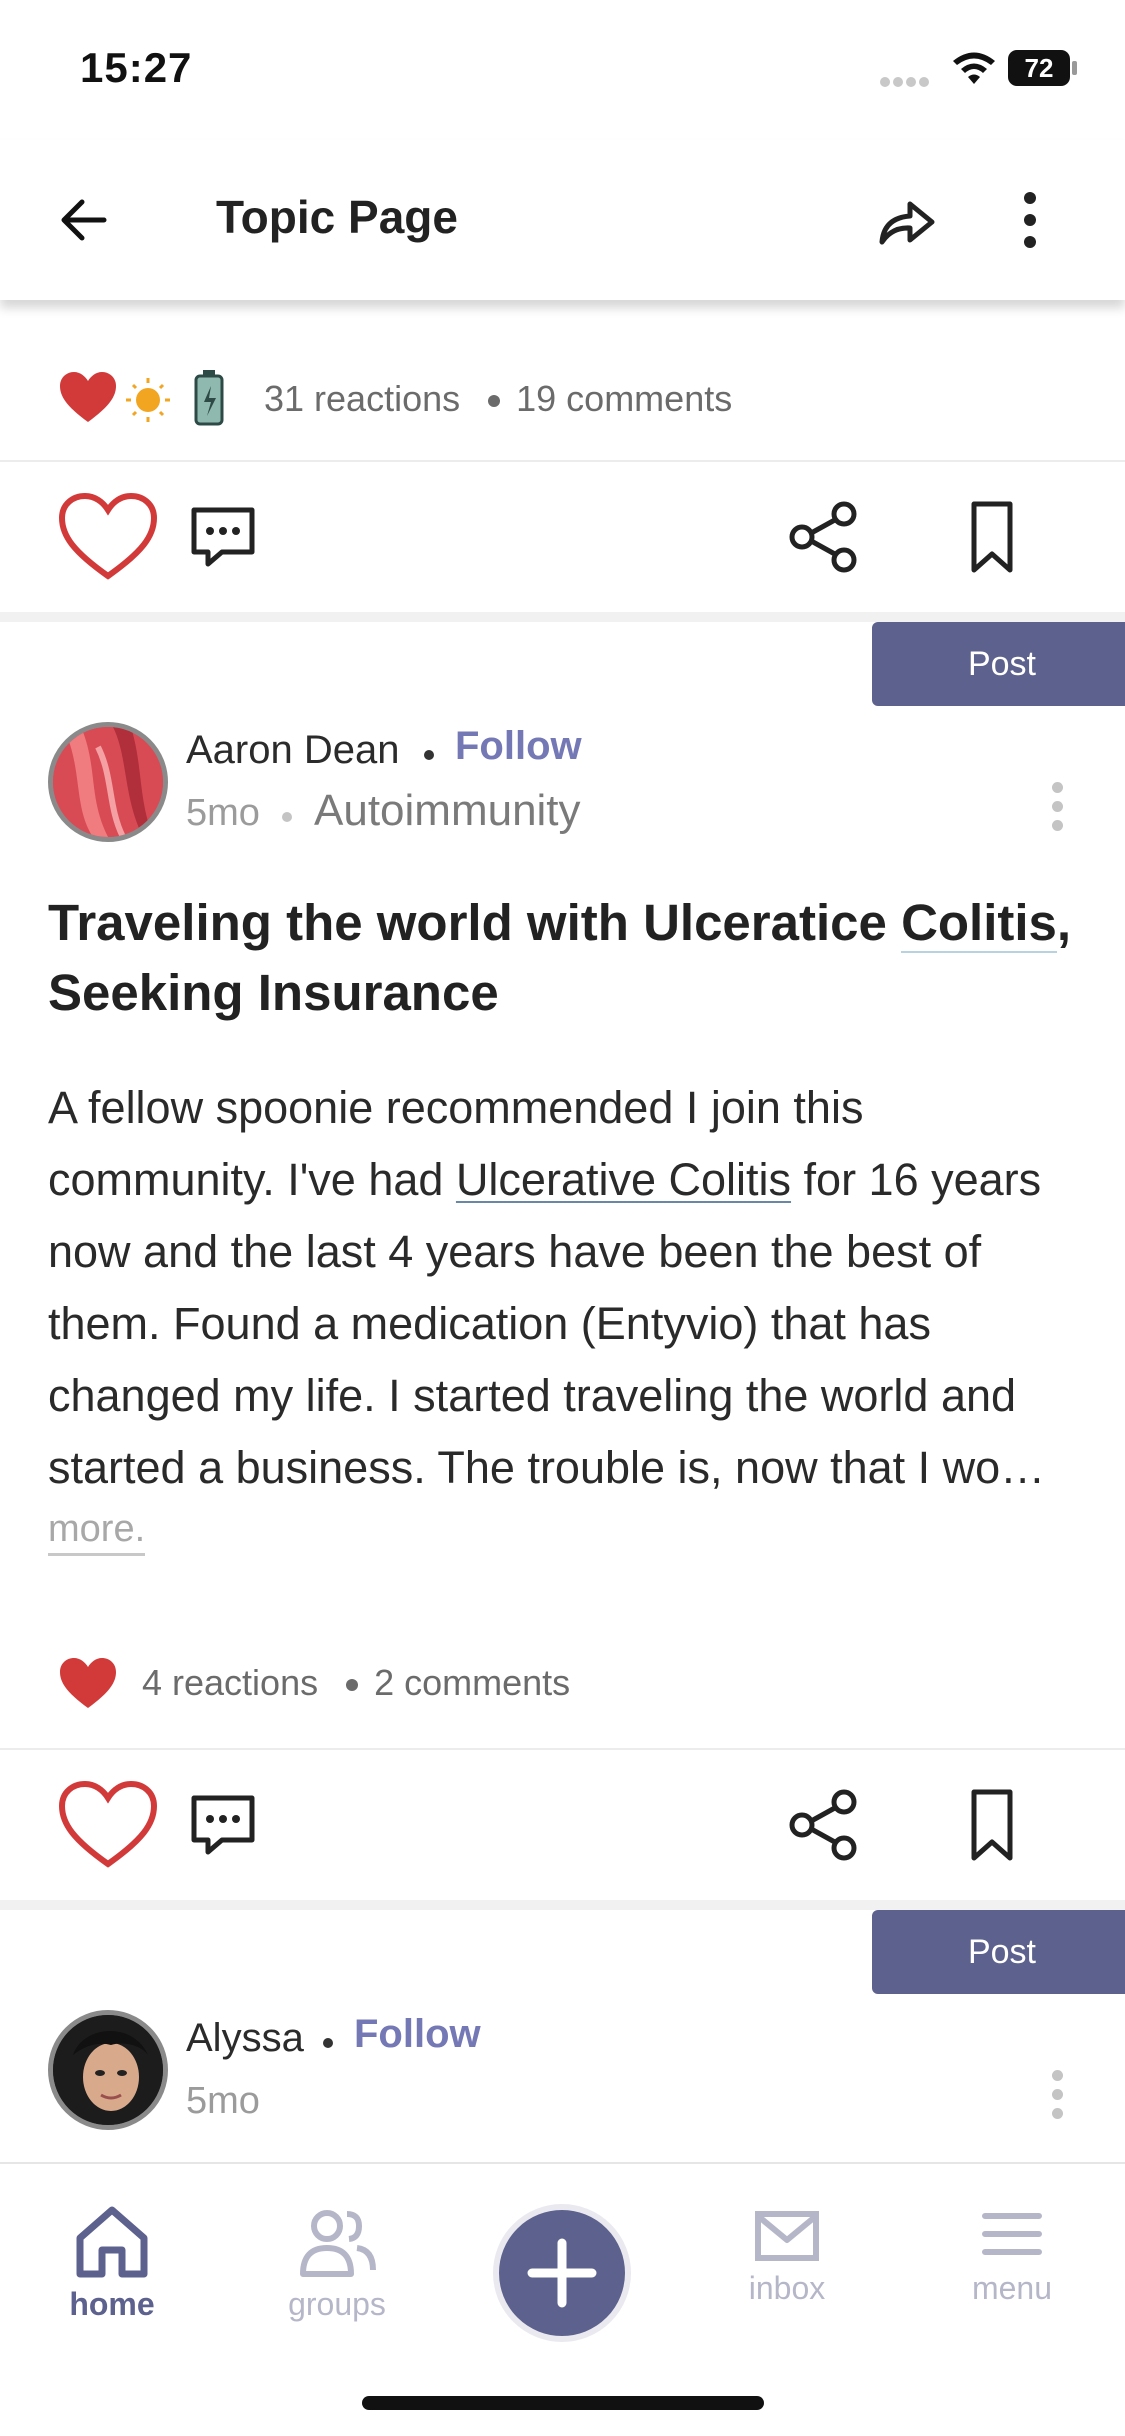 The height and width of the screenshot is (2436, 1125). What do you see at coordinates (623, 1179) in the screenshot?
I see `condition-link: Ulcerative Colitis` at bounding box center [623, 1179].